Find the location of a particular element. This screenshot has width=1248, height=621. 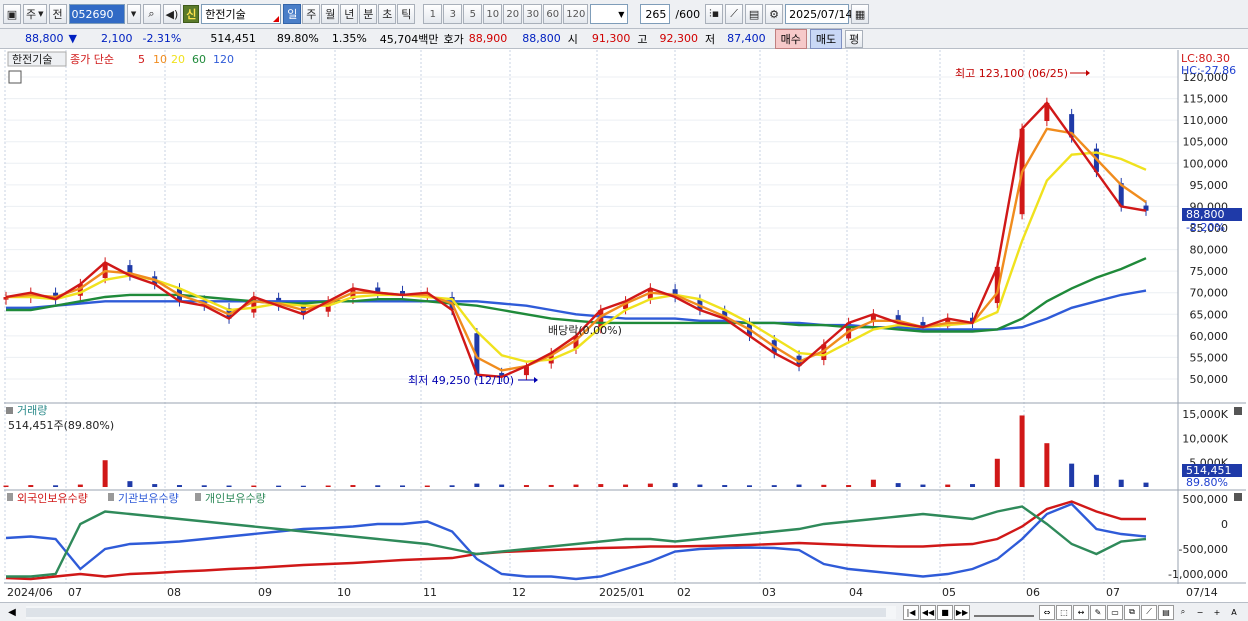

buy-button: 매수 is located at coordinates (790, 38).